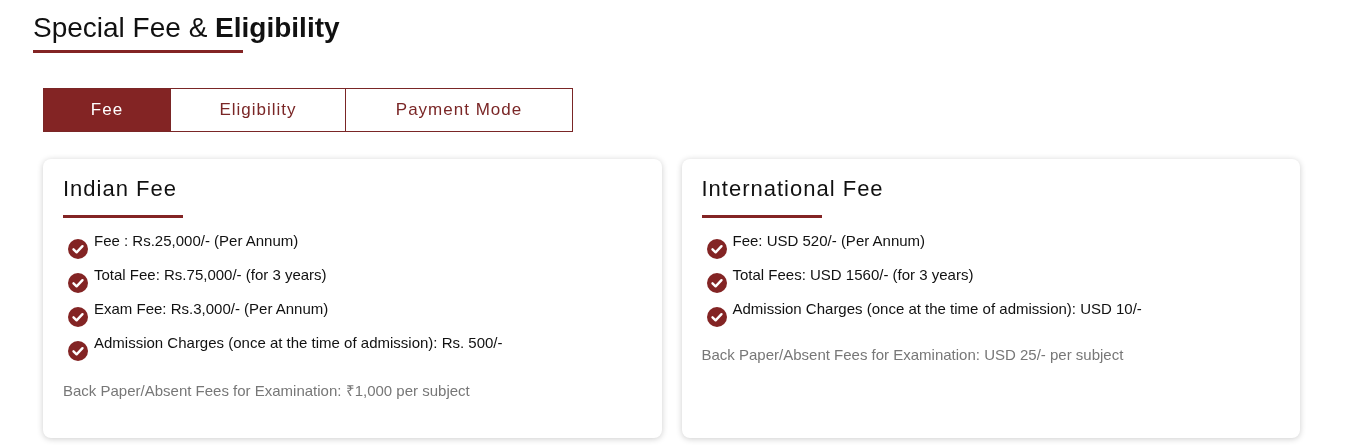 The width and height of the screenshot is (1353, 446). I want to click on card-title: Indian Fee, so click(120, 189).